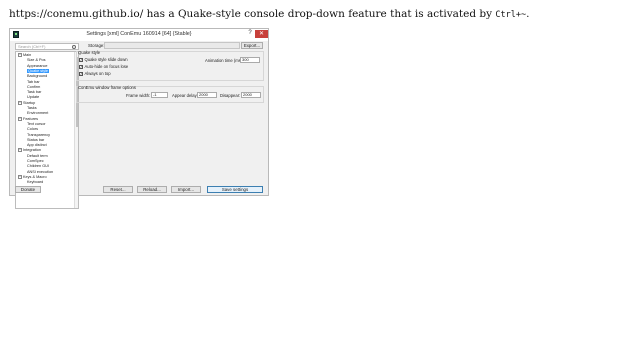 The height and width of the screenshot is (360, 640). What do you see at coordinates (37, 145) in the screenshot?
I see `tree-item-label: App distinct` at bounding box center [37, 145].